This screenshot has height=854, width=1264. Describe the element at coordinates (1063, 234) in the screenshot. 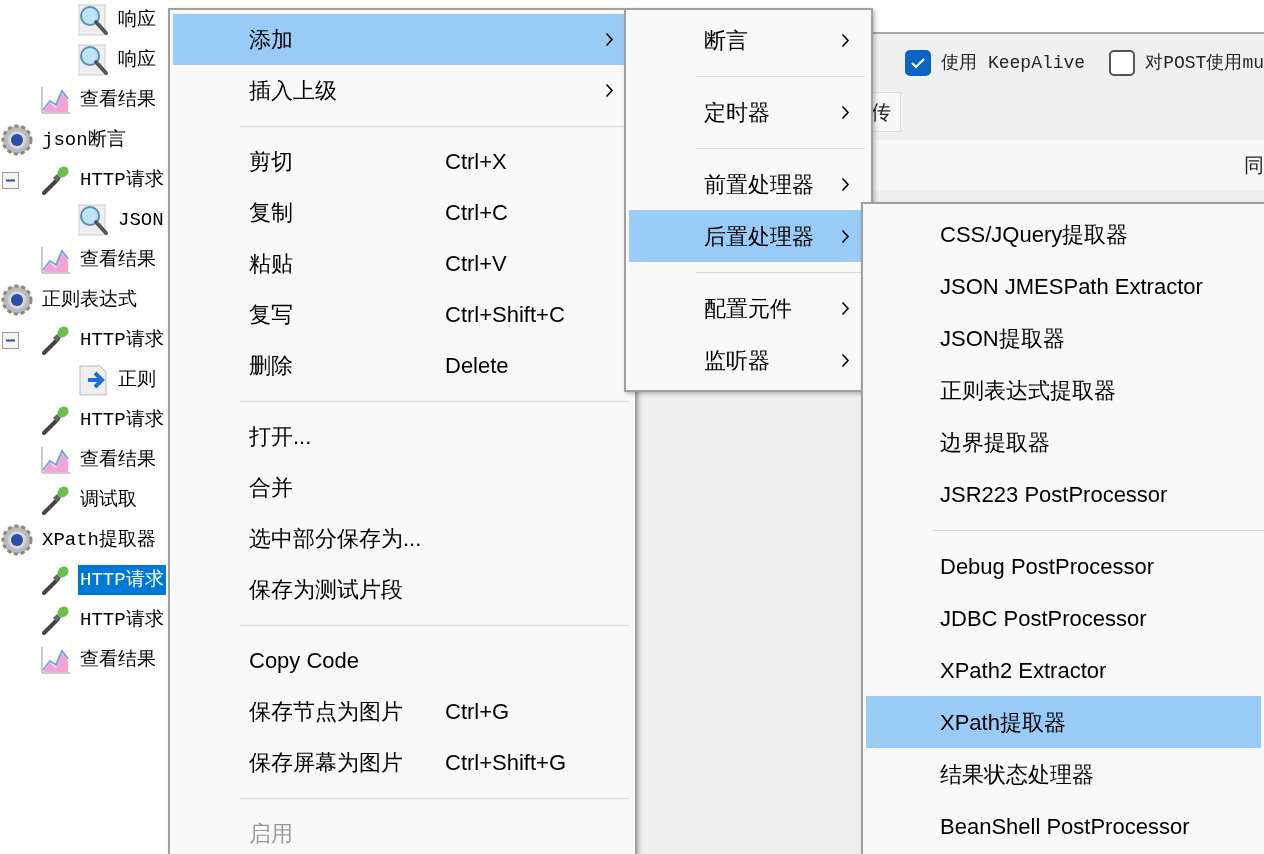

I see `menu-item: CSS/JQuery提取器` at that location.